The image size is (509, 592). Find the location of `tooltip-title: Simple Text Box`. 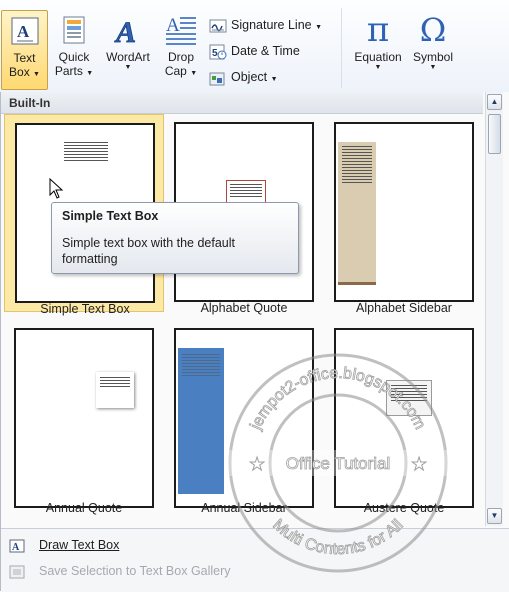

tooltip-title: Simple Text Box is located at coordinates (110, 216).